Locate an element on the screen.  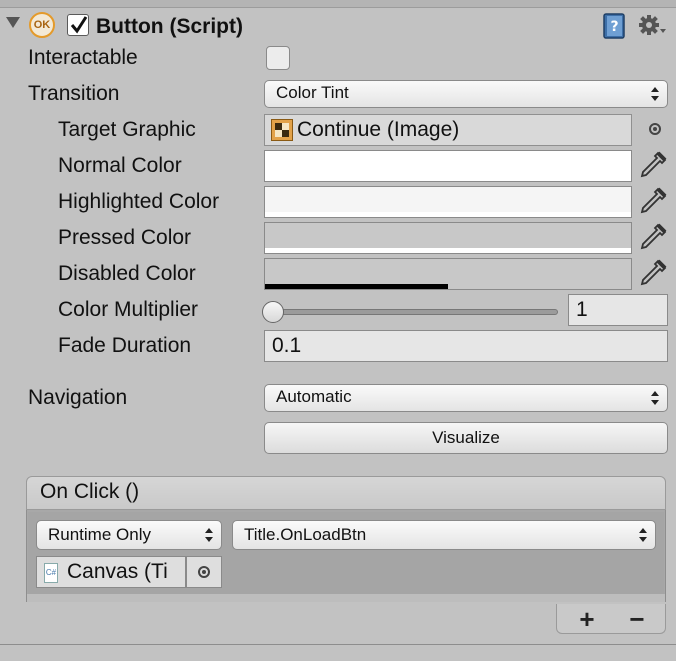
ok-icon: OK is located at coordinates (42, 25).